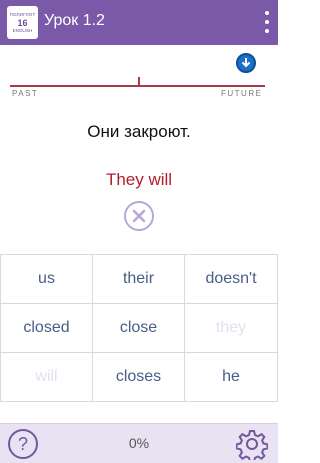 This screenshot has height=463, width=320. What do you see at coordinates (231, 377) in the screenshot?
I see `word-tile: he` at bounding box center [231, 377].